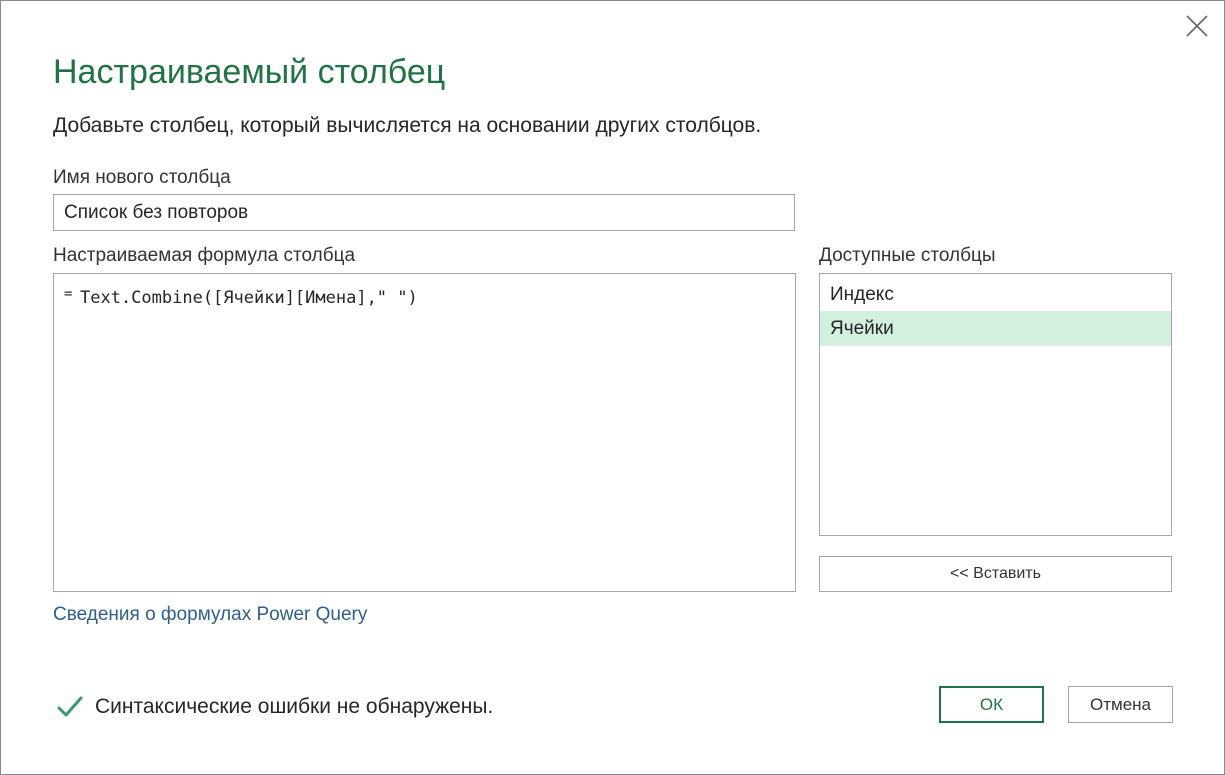  What do you see at coordinates (995, 404) in the screenshot?
I see `available-columns-list: Индекс Ячейки` at bounding box center [995, 404].